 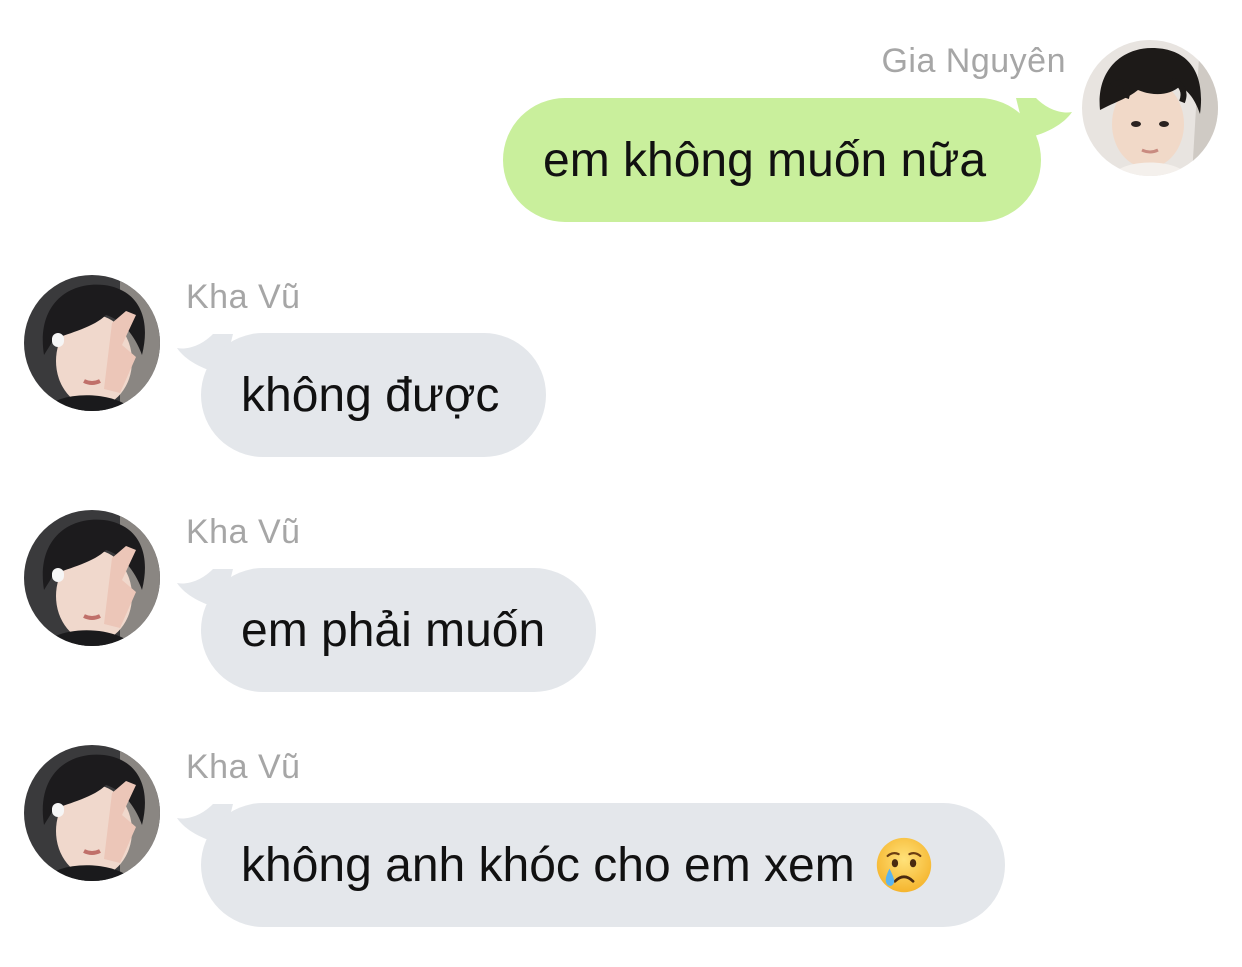 I want to click on avatar-gia-nguyen, so click(x=1150, y=108).